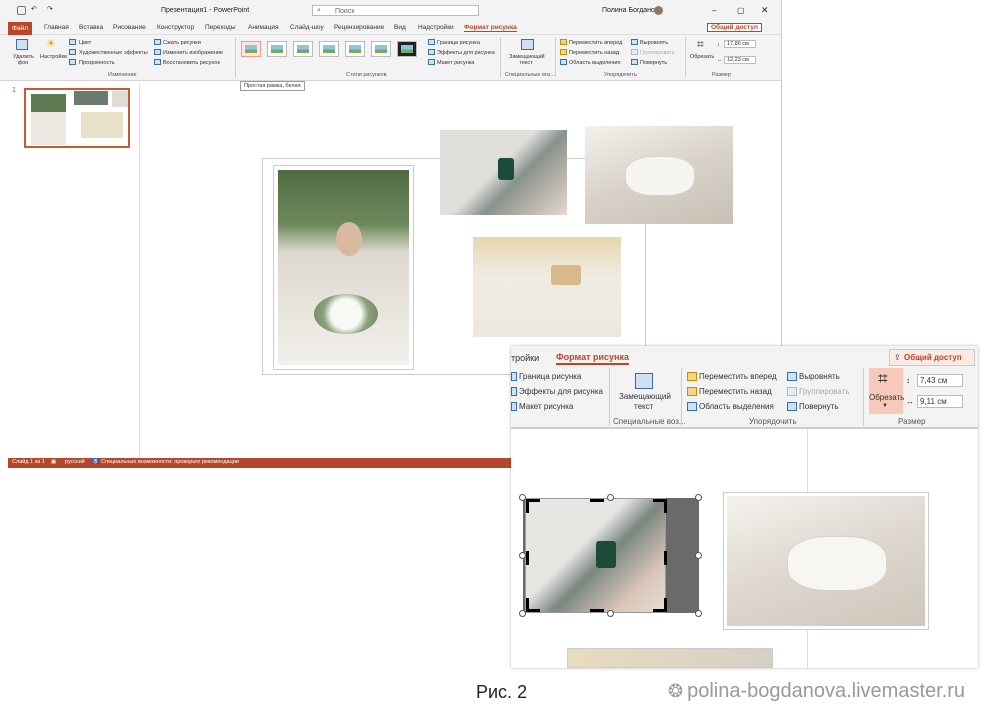  What do you see at coordinates (527, 44) in the screenshot?
I see `alt-text-icon` at bounding box center [527, 44].